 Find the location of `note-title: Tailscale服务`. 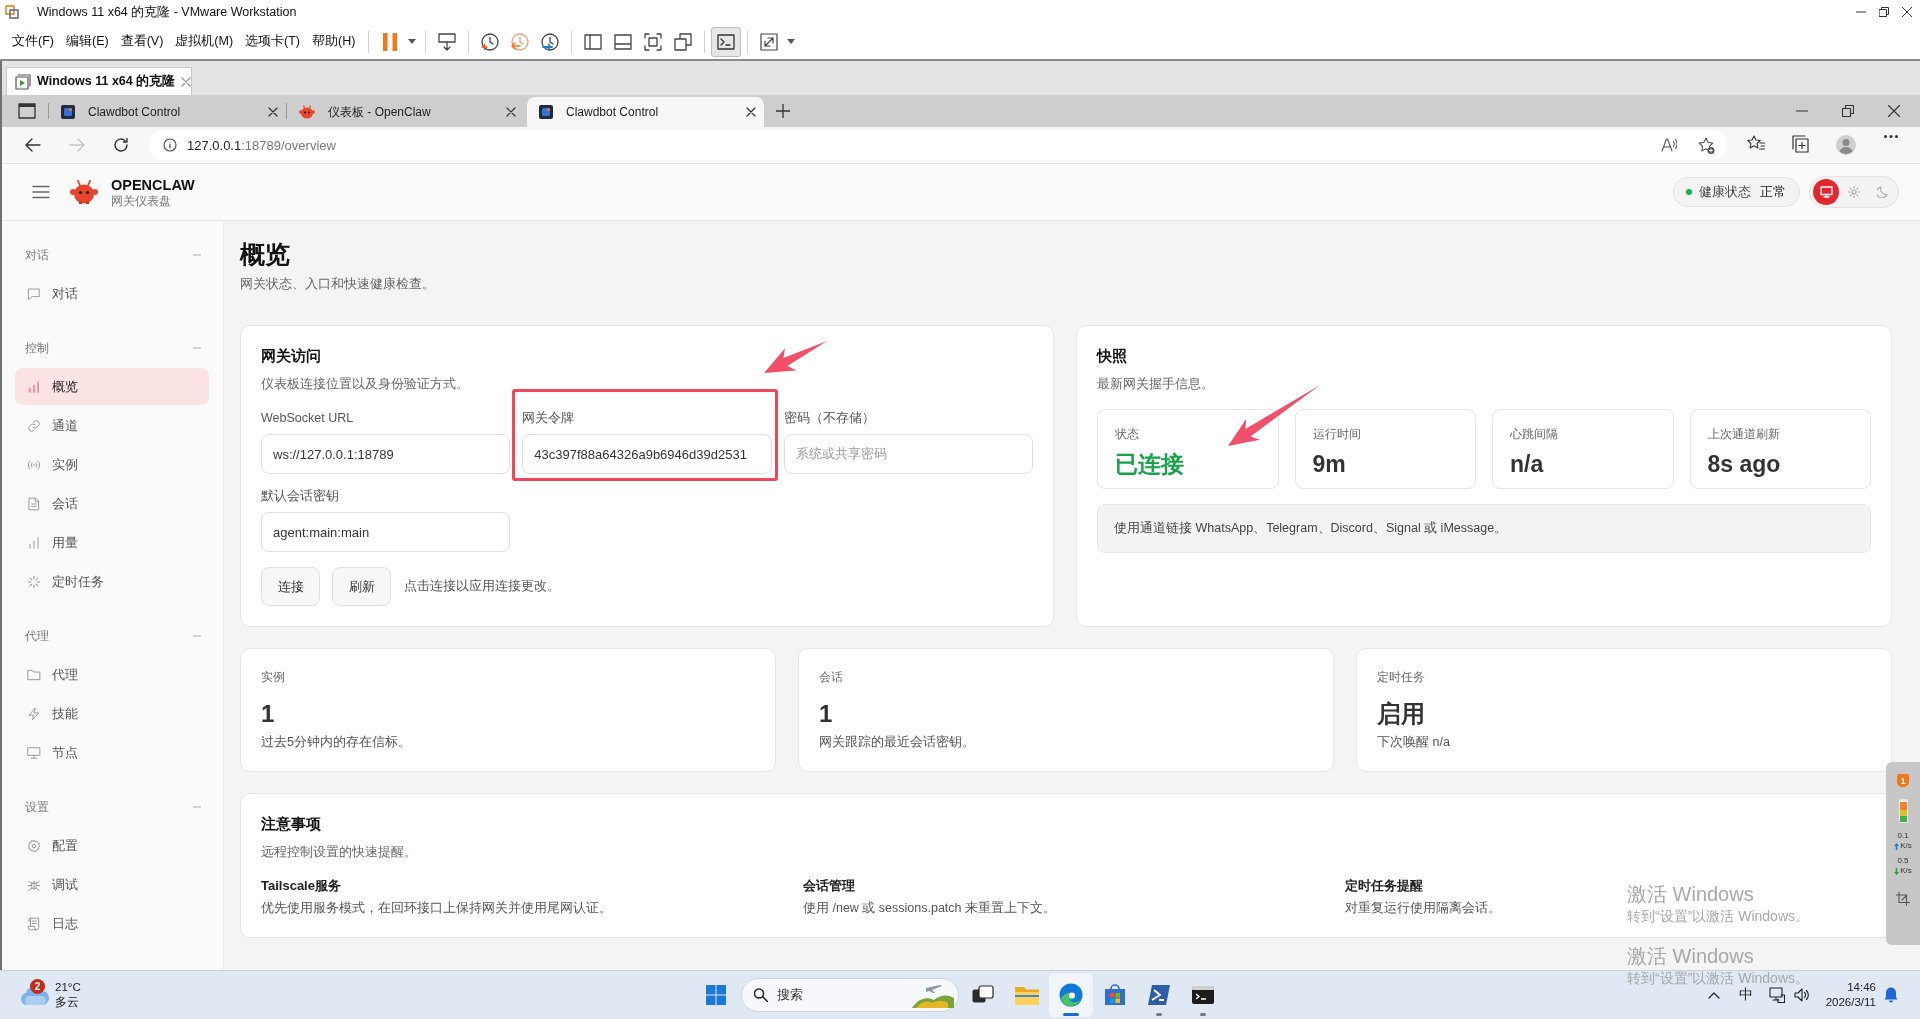

note-title: Tailscale服务 is located at coordinates (301, 886).